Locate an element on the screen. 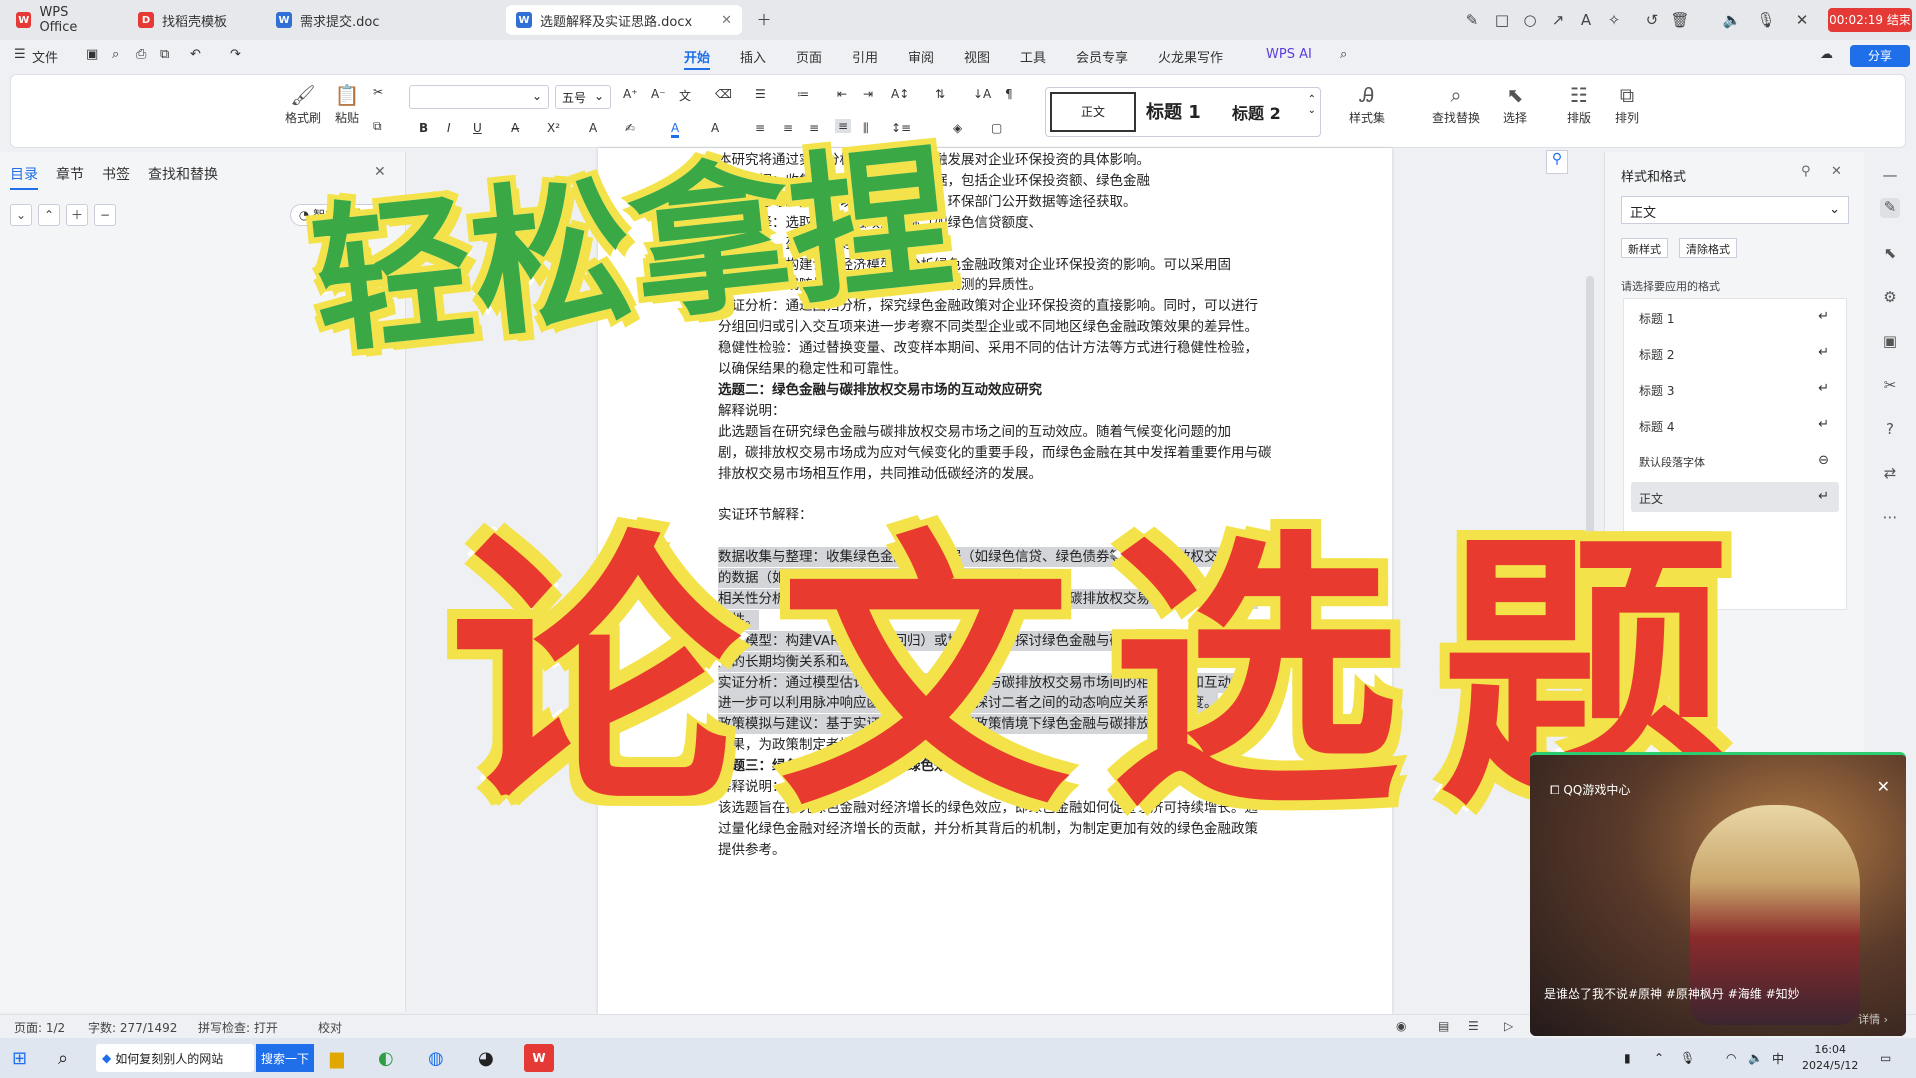 Image resolution: width=1916 pixels, height=1078 pixels. underline-icon: U is located at coordinates (477, 128).